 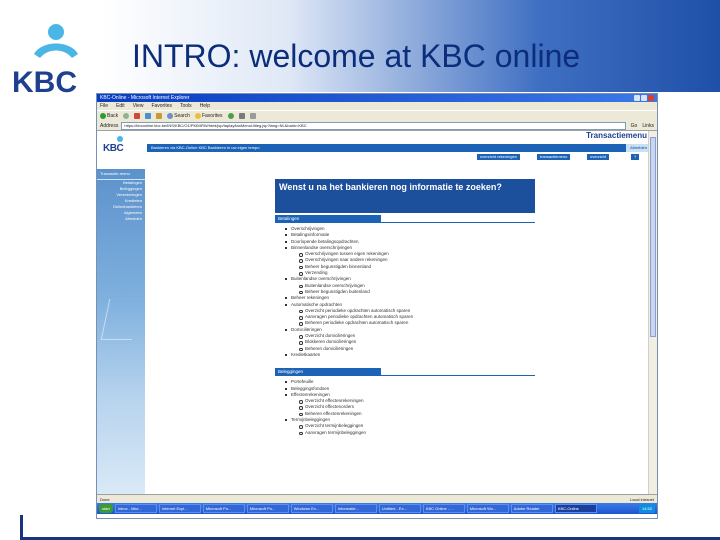 I want to click on sub-list-item: Aanvragen termijnbeleggingen, so click(x=417, y=433).